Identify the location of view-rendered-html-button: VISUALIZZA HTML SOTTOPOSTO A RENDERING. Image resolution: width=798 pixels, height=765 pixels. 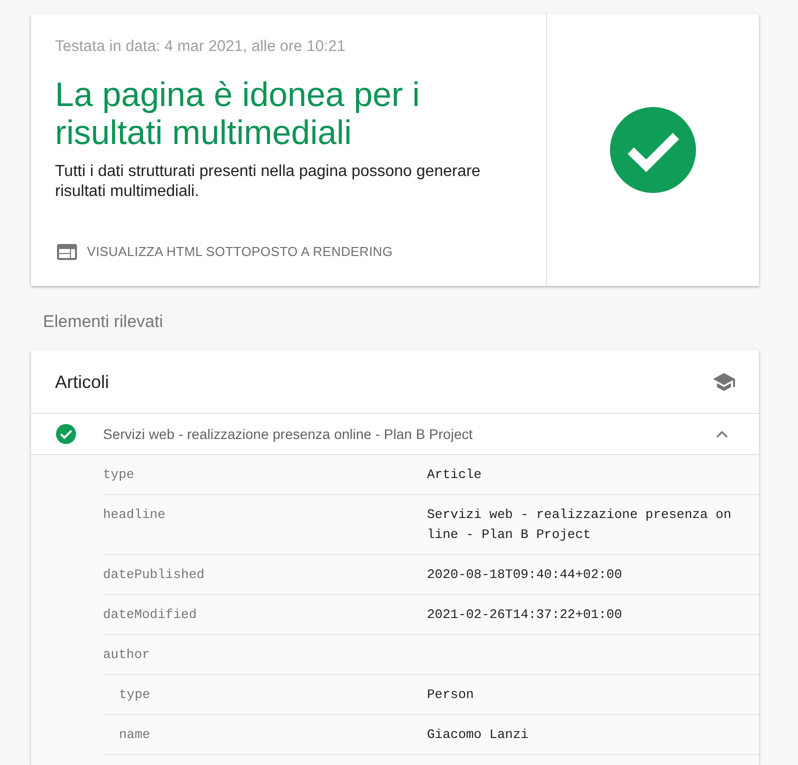
(226, 252).